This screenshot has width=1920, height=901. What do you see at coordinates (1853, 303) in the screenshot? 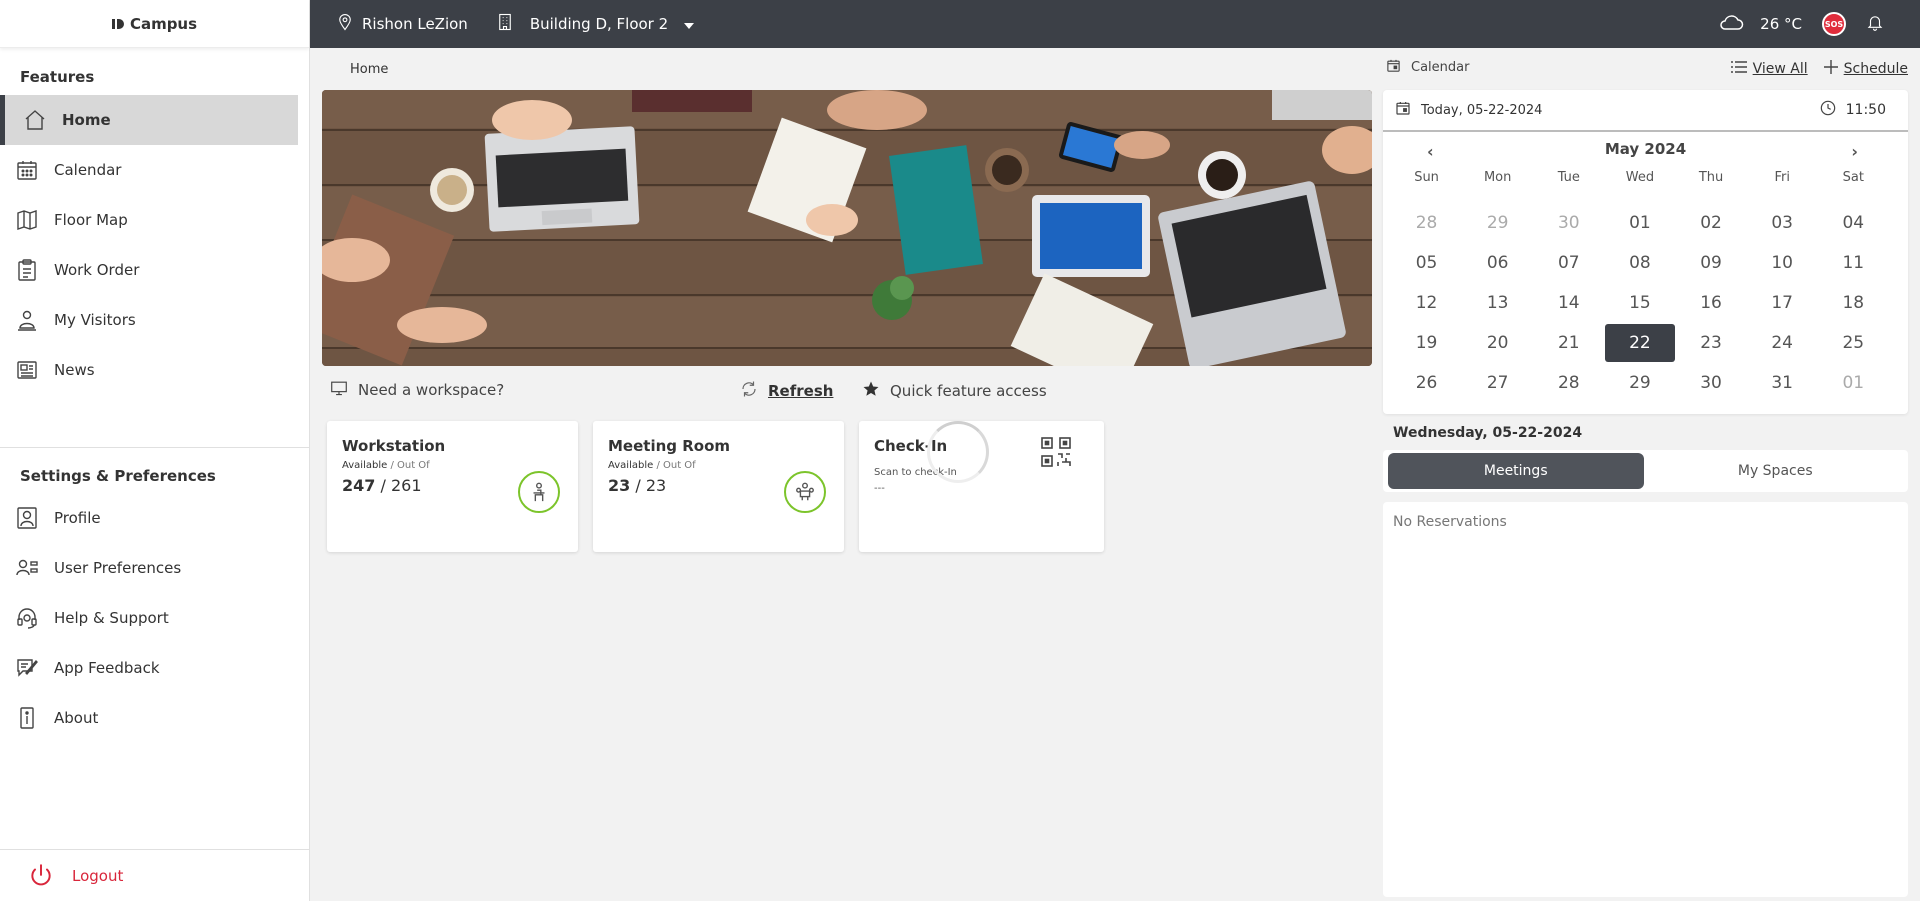
I see `calendar-day: 18` at bounding box center [1853, 303].